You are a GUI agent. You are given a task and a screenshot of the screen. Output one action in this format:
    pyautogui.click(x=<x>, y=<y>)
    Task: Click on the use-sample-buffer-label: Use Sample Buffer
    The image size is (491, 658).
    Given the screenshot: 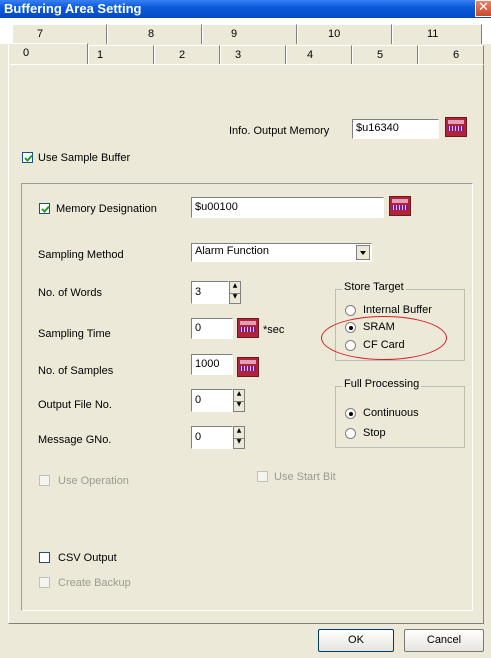 What is the action you would take?
    pyautogui.click(x=84, y=158)
    